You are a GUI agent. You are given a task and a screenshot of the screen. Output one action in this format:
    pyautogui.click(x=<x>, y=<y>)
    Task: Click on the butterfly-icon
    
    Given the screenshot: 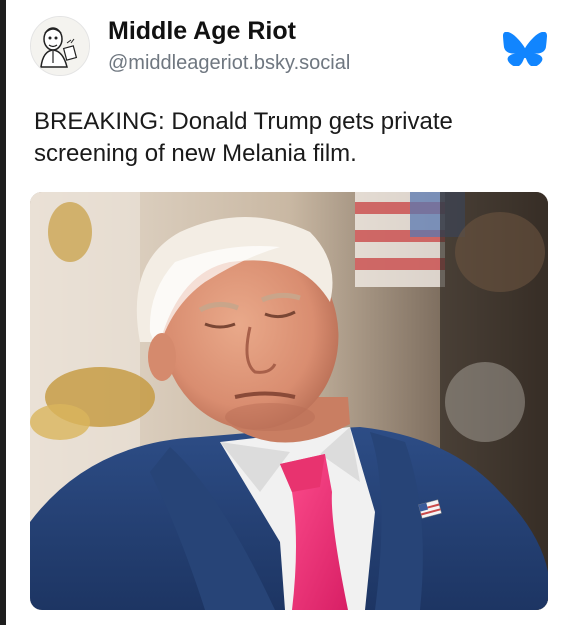 What is the action you would take?
    pyautogui.click(x=525, y=49)
    